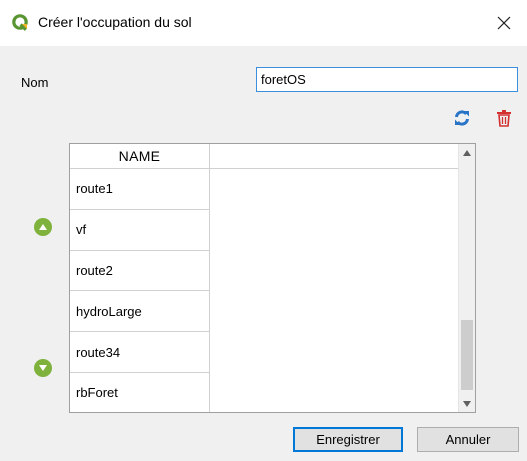 The image size is (527, 461). I want to click on vertical-scrollbar, so click(466, 278).